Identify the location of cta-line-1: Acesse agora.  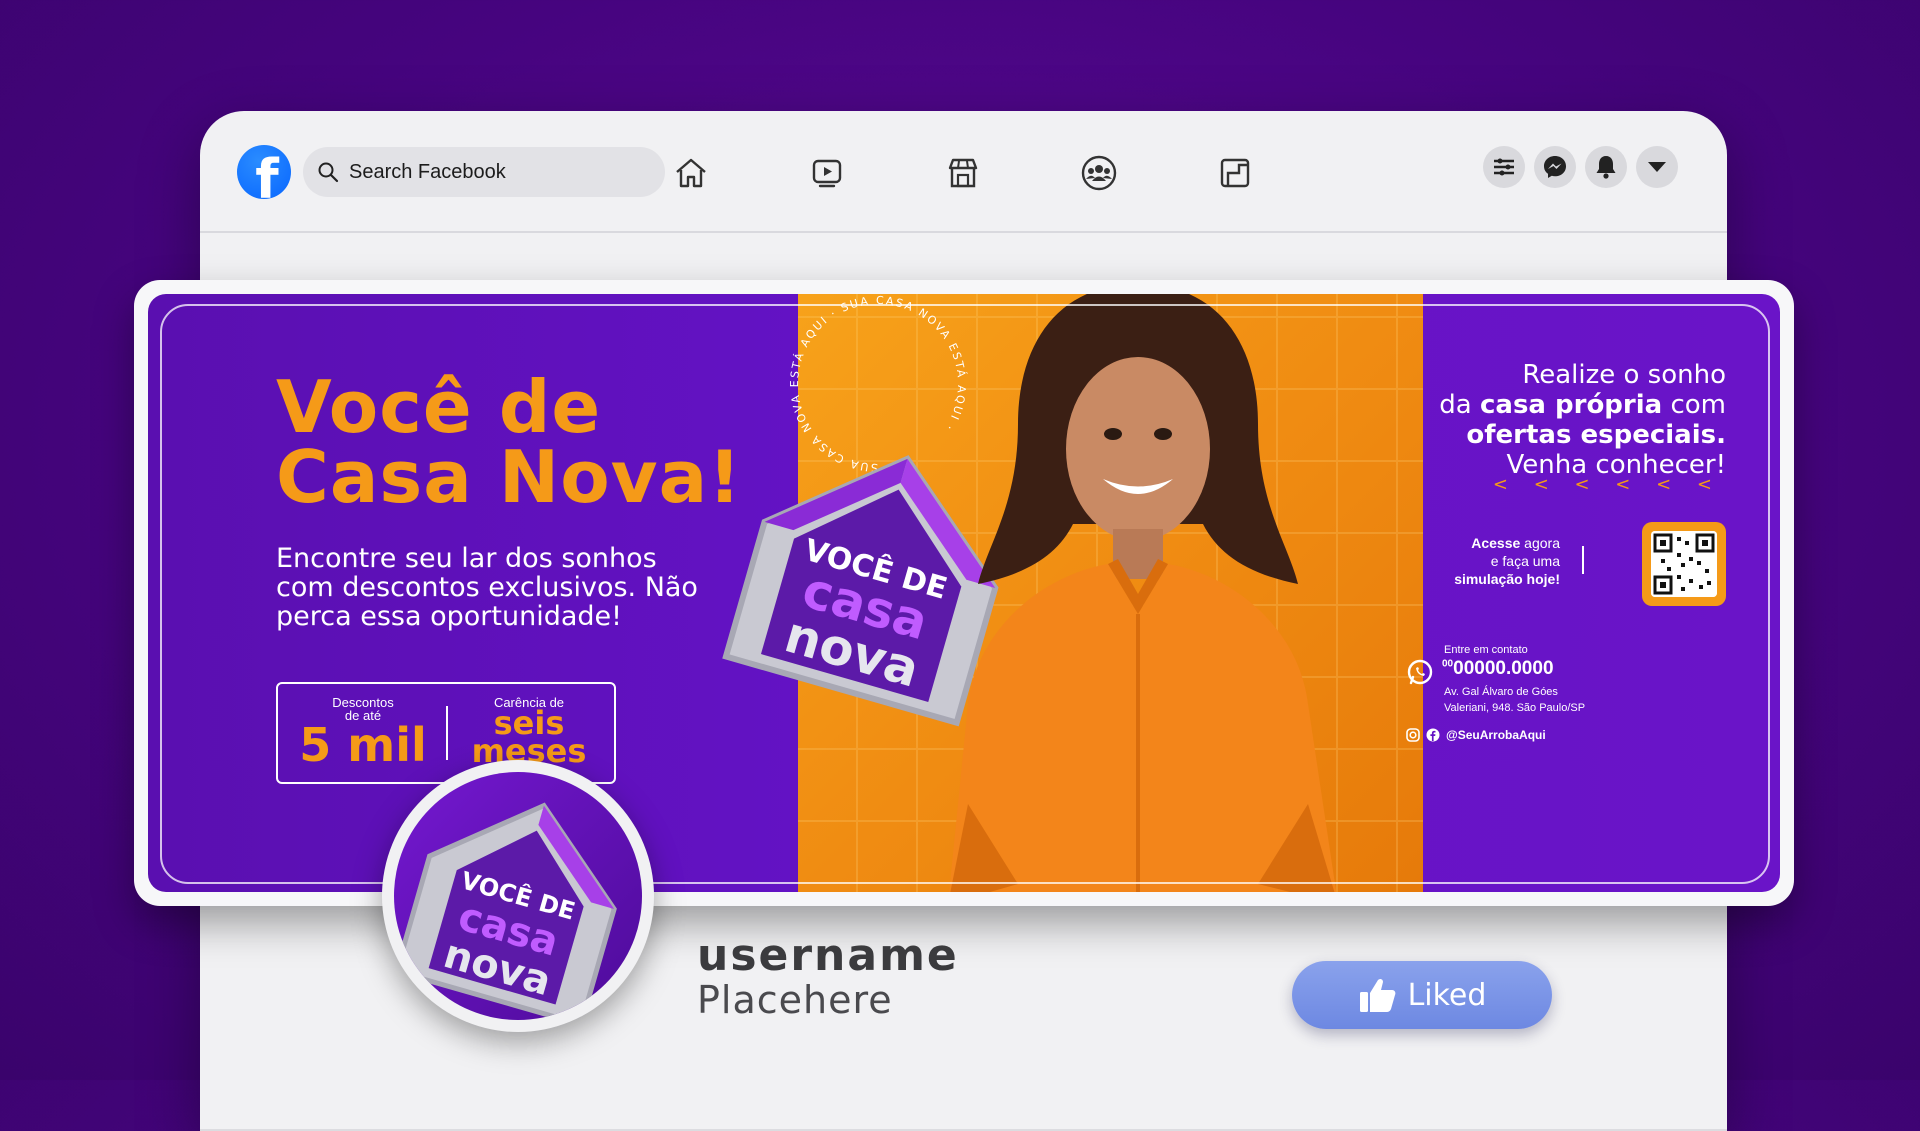
(1507, 543).